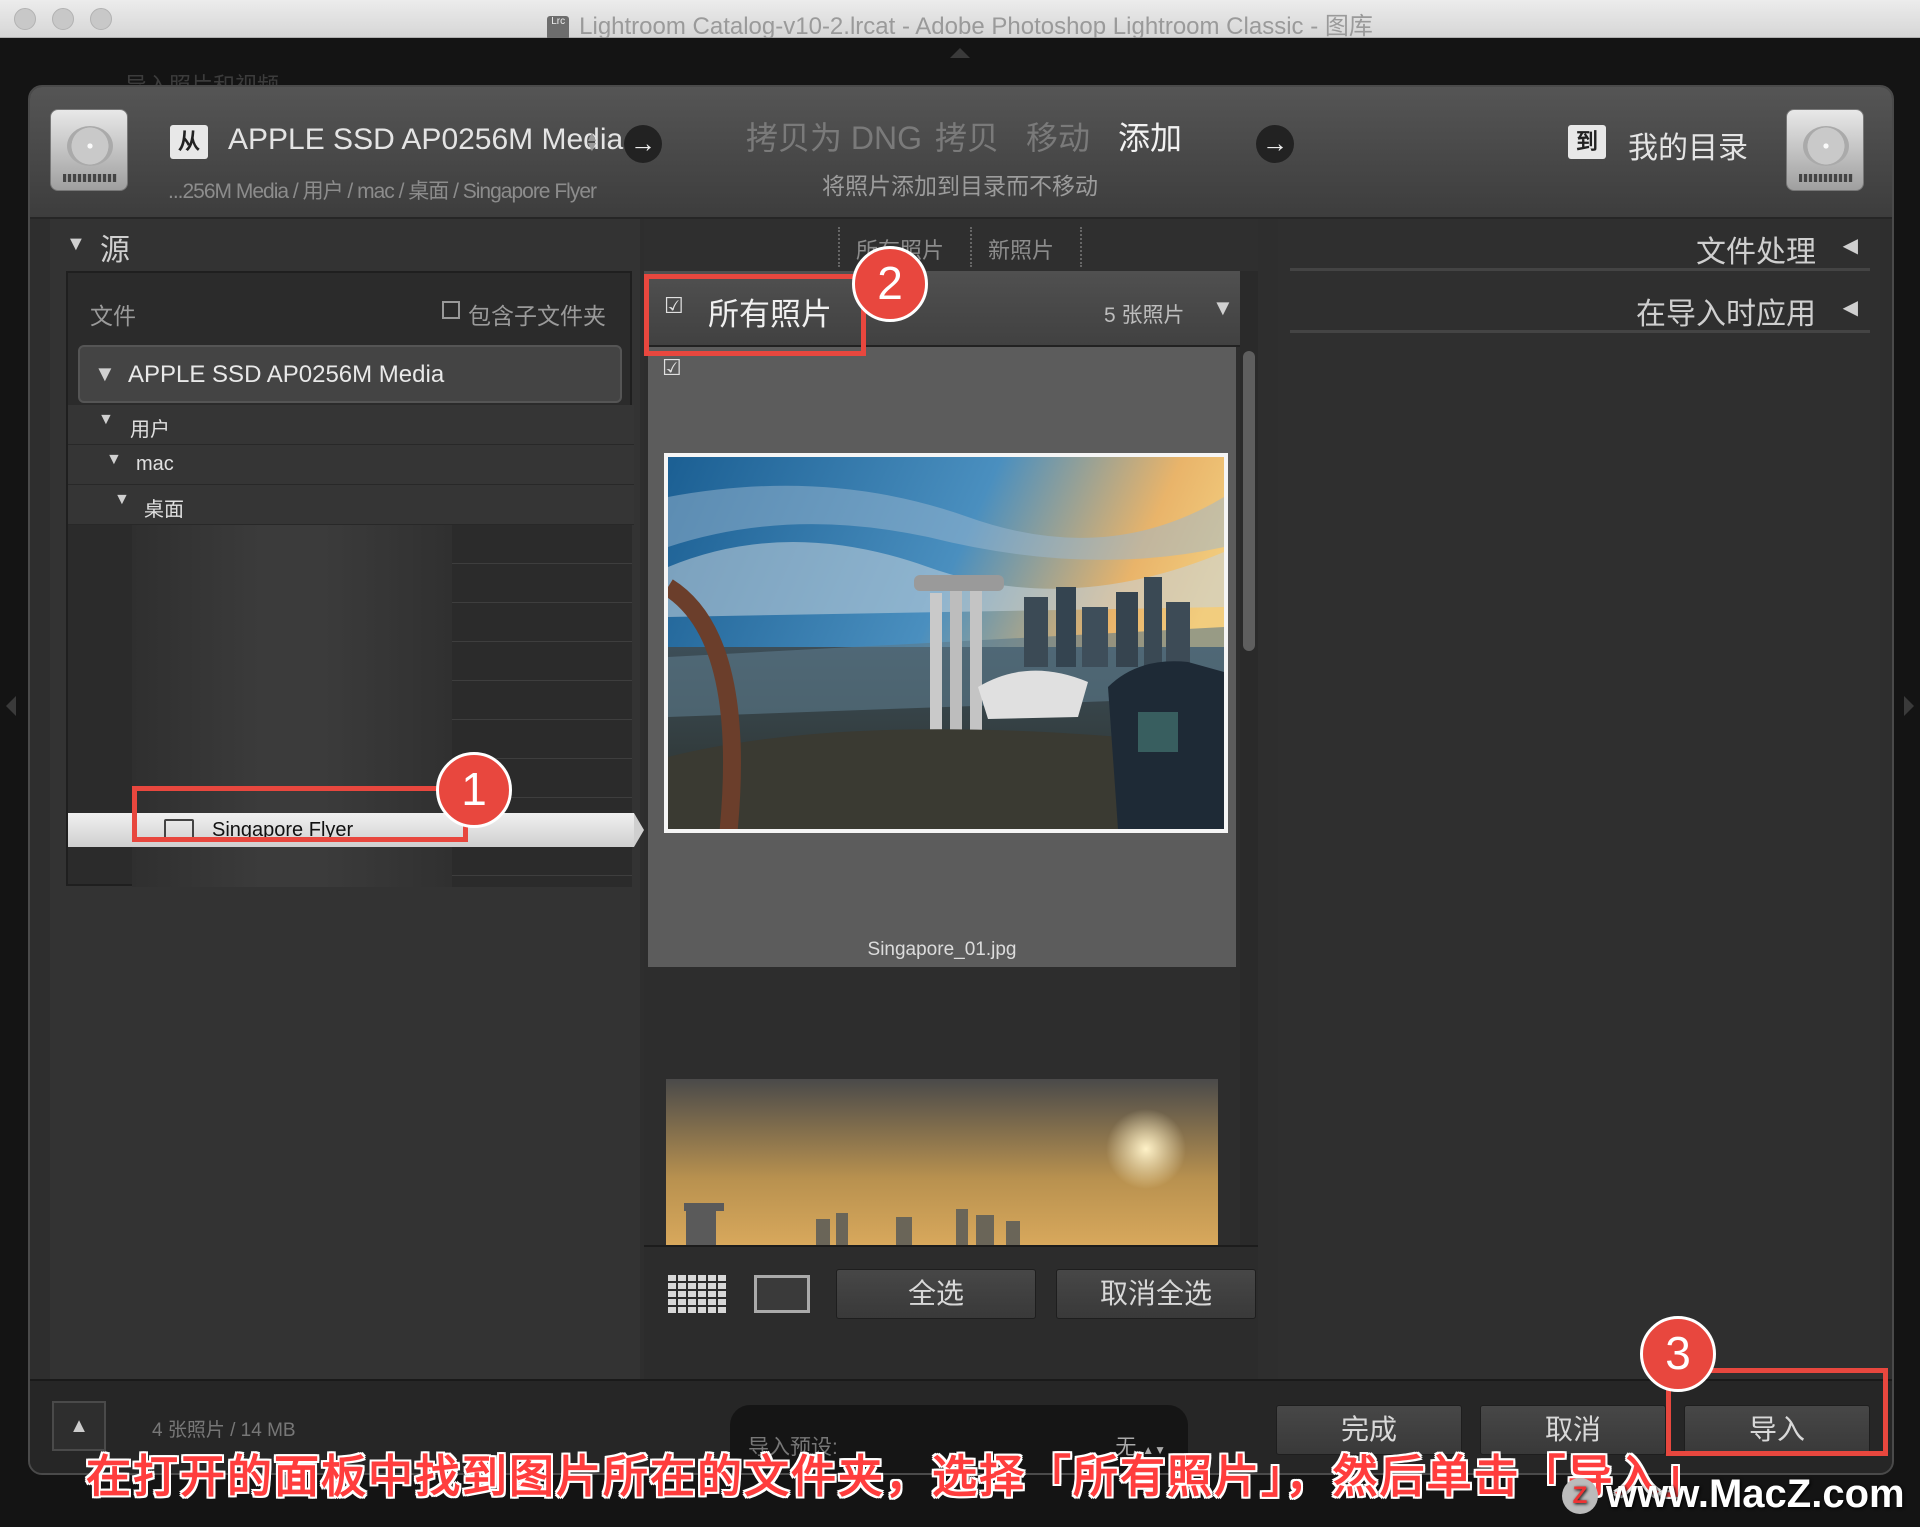 This screenshot has width=1920, height=1527. Describe the element at coordinates (960, 53) in the screenshot. I see `top-edge-arrow-icon` at that location.